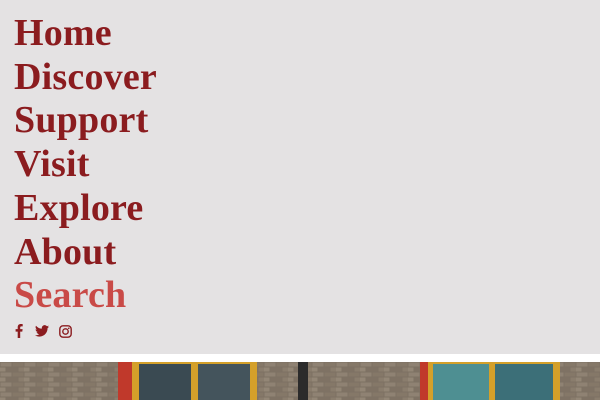 The image size is (600, 400). What do you see at coordinates (85, 78) in the screenshot?
I see `nav-item-discover: Discover` at bounding box center [85, 78].